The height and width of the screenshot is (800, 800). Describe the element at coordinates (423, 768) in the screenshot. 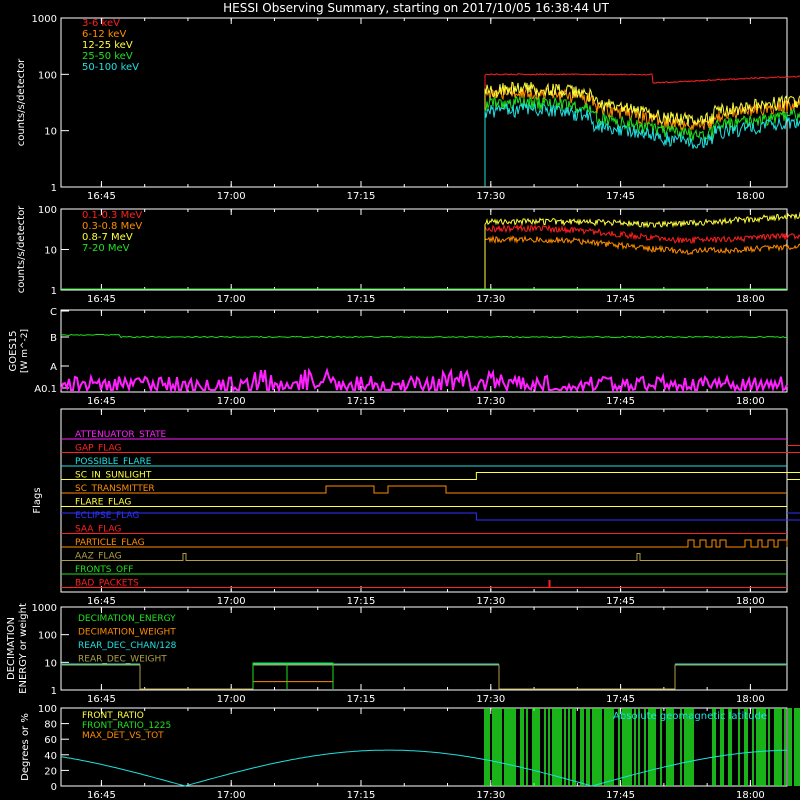

I see `geomagnetic-latitude-line` at that location.